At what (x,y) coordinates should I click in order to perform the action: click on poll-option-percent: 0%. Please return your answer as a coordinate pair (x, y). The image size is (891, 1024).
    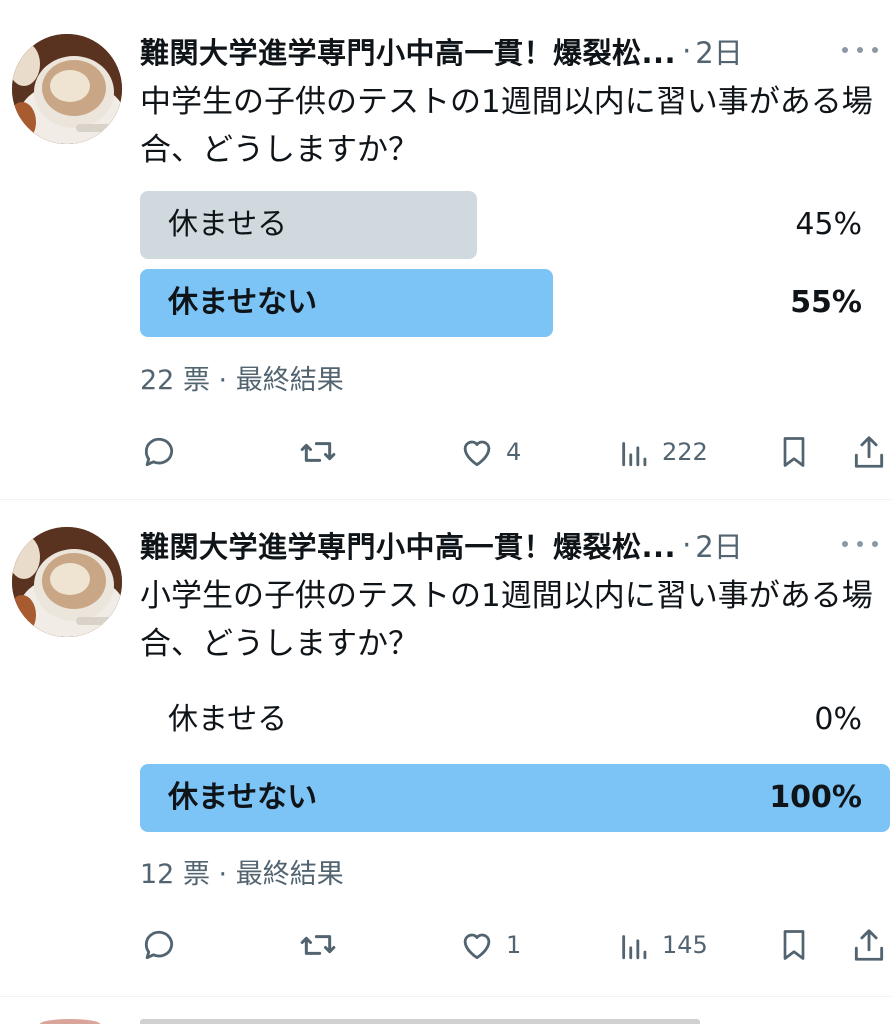
    Looking at the image, I should click on (838, 719).